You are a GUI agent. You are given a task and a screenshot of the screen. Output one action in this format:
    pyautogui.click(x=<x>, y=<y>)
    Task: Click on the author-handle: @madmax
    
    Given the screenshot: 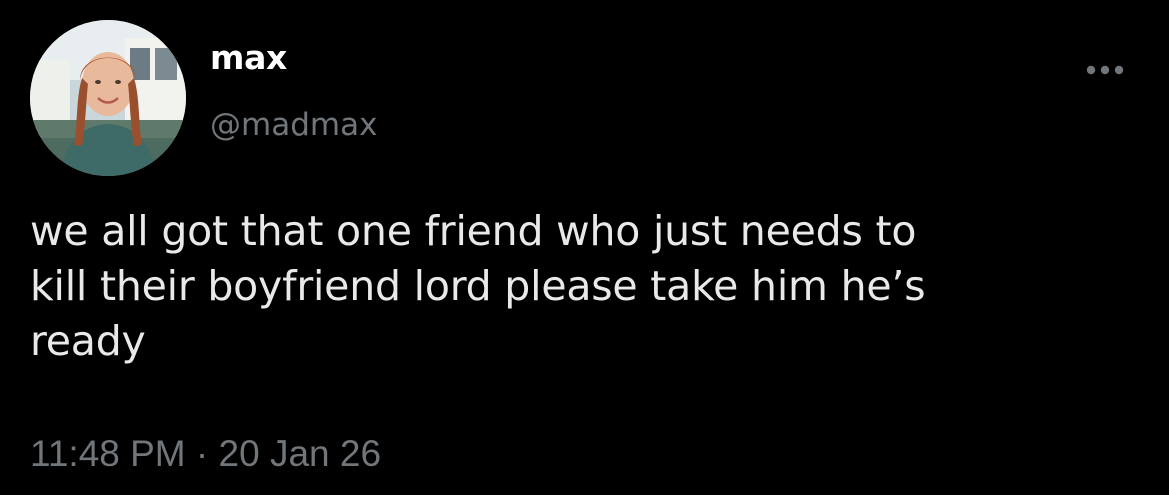 What is the action you would take?
    pyautogui.click(x=293, y=125)
    